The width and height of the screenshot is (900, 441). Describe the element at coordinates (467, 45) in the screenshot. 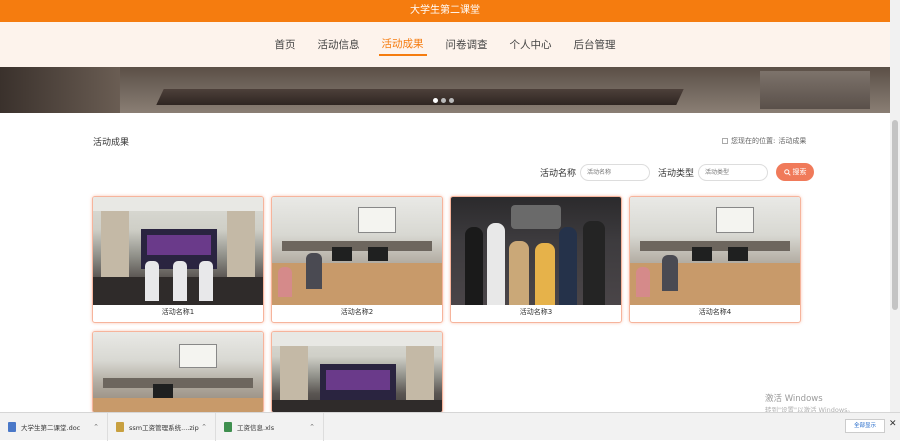

I see `nav-survey: 问卷调查` at that location.